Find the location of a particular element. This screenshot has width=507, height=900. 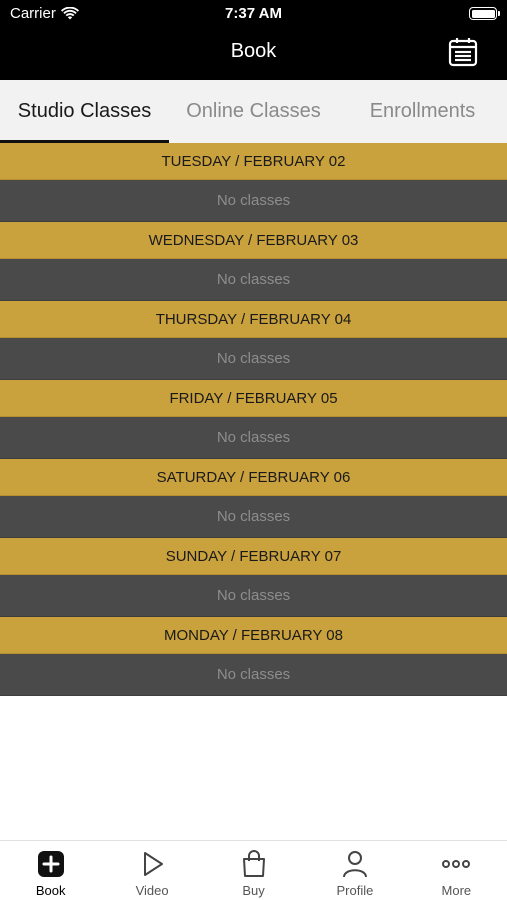

tabbar-label: Video is located at coordinates (152, 890).